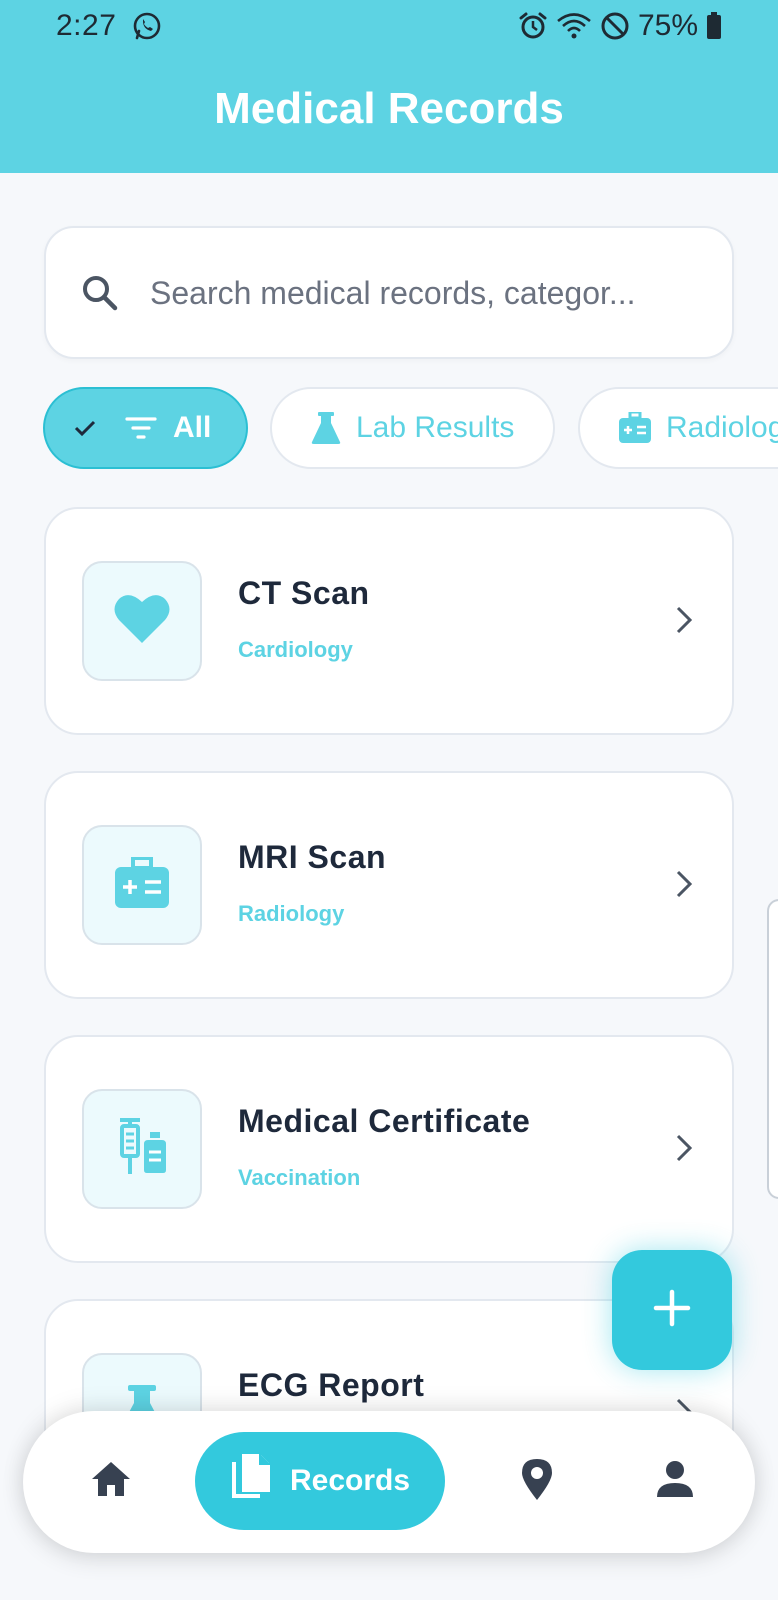 The height and width of the screenshot is (1600, 778). I want to click on status-right-icons: 75%, so click(620, 26).